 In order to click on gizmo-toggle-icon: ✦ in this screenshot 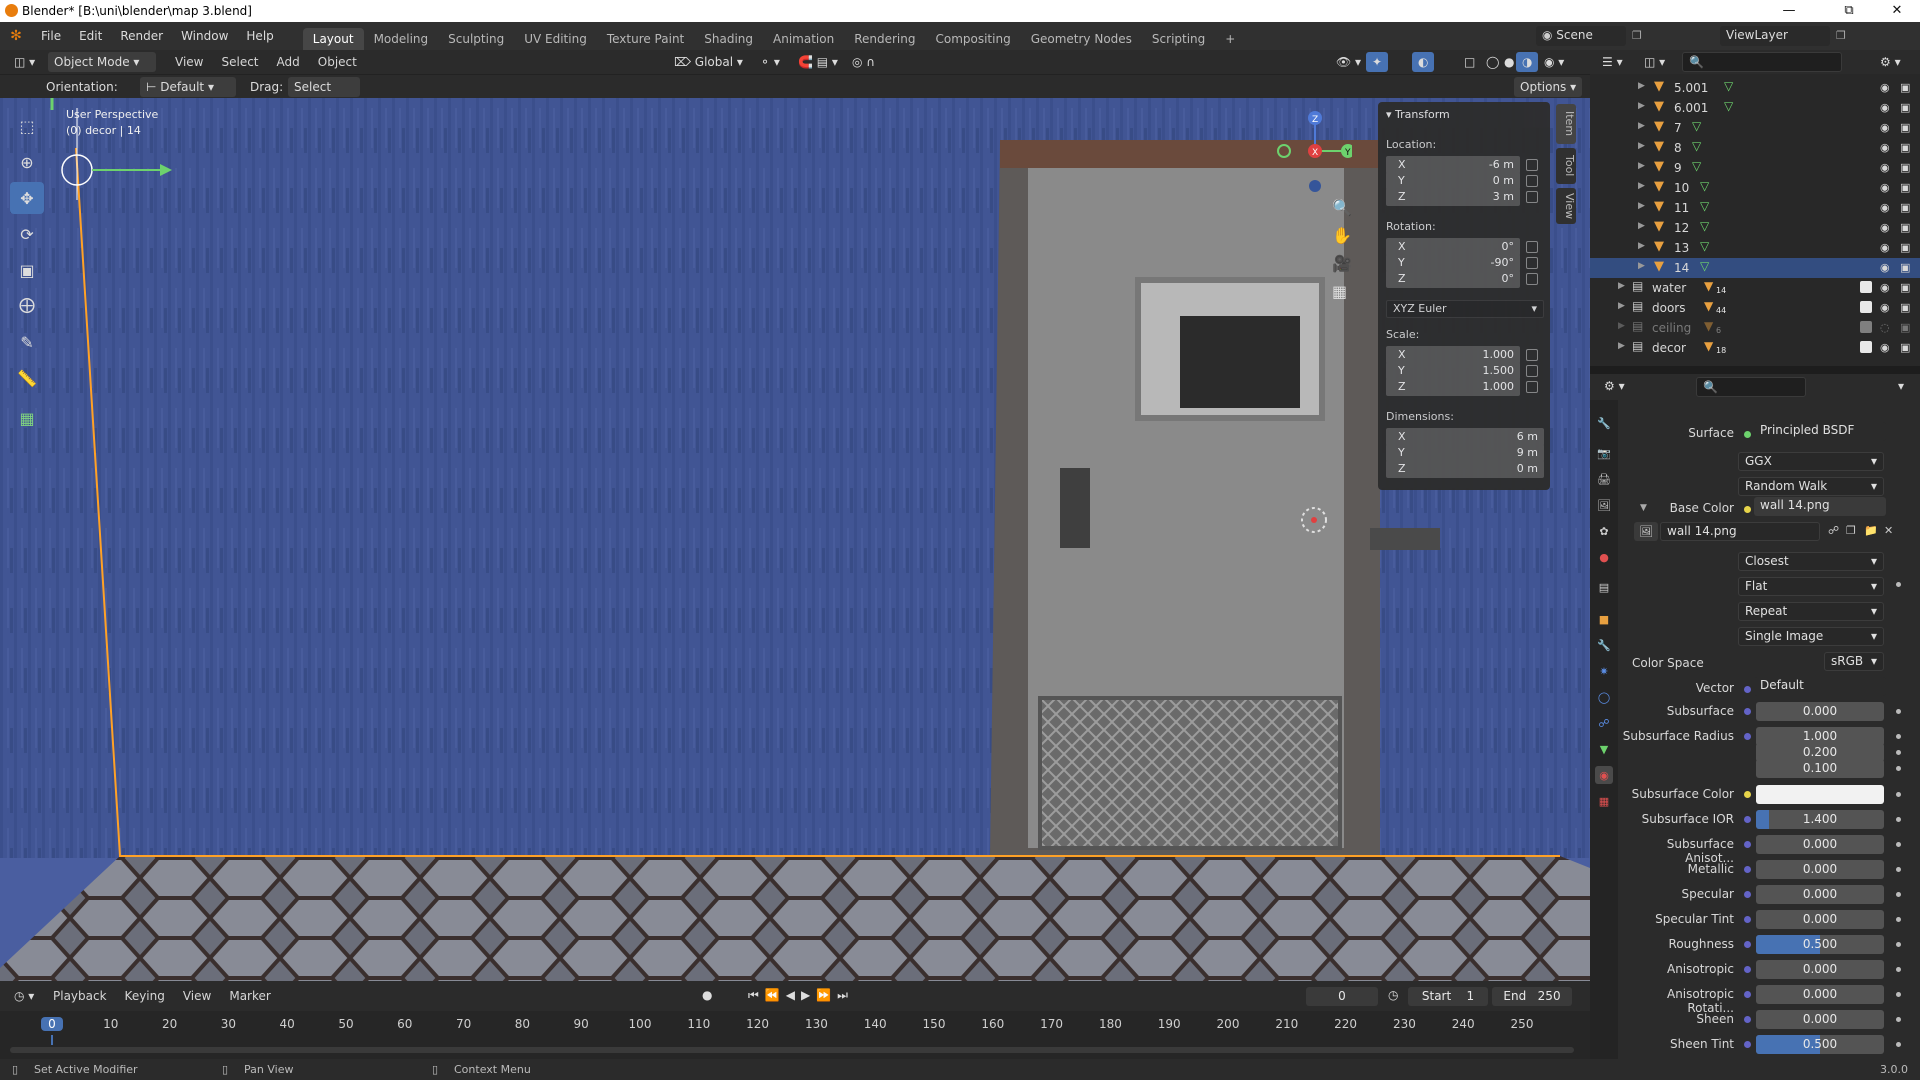, I will do `click(1377, 62)`.